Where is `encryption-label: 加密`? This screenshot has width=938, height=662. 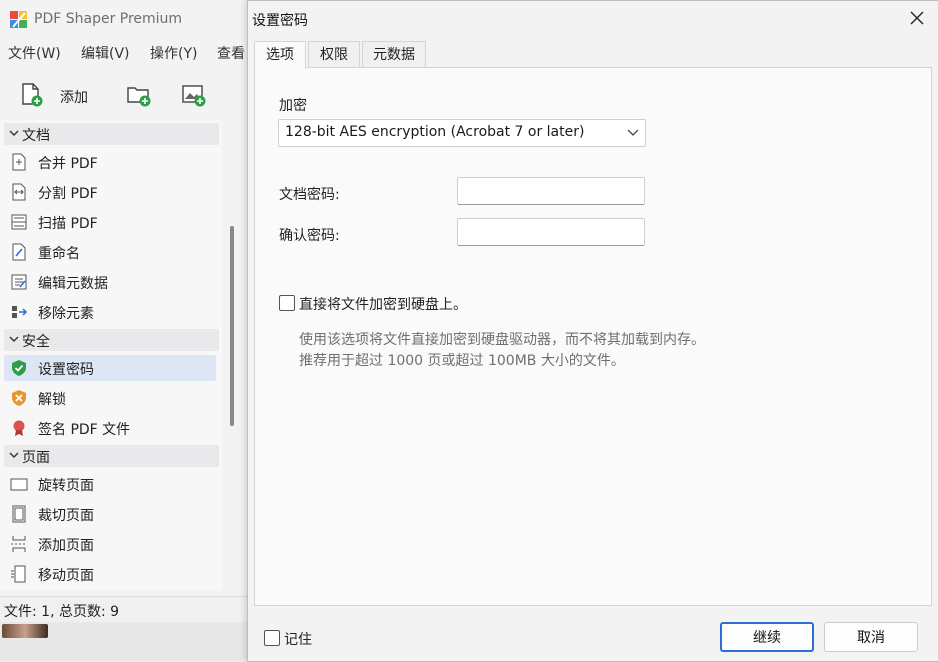
encryption-label: 加密 is located at coordinates (293, 106).